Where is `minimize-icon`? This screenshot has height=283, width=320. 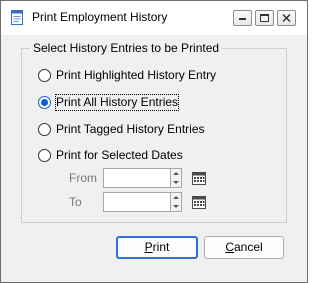 minimize-icon is located at coordinates (242, 19).